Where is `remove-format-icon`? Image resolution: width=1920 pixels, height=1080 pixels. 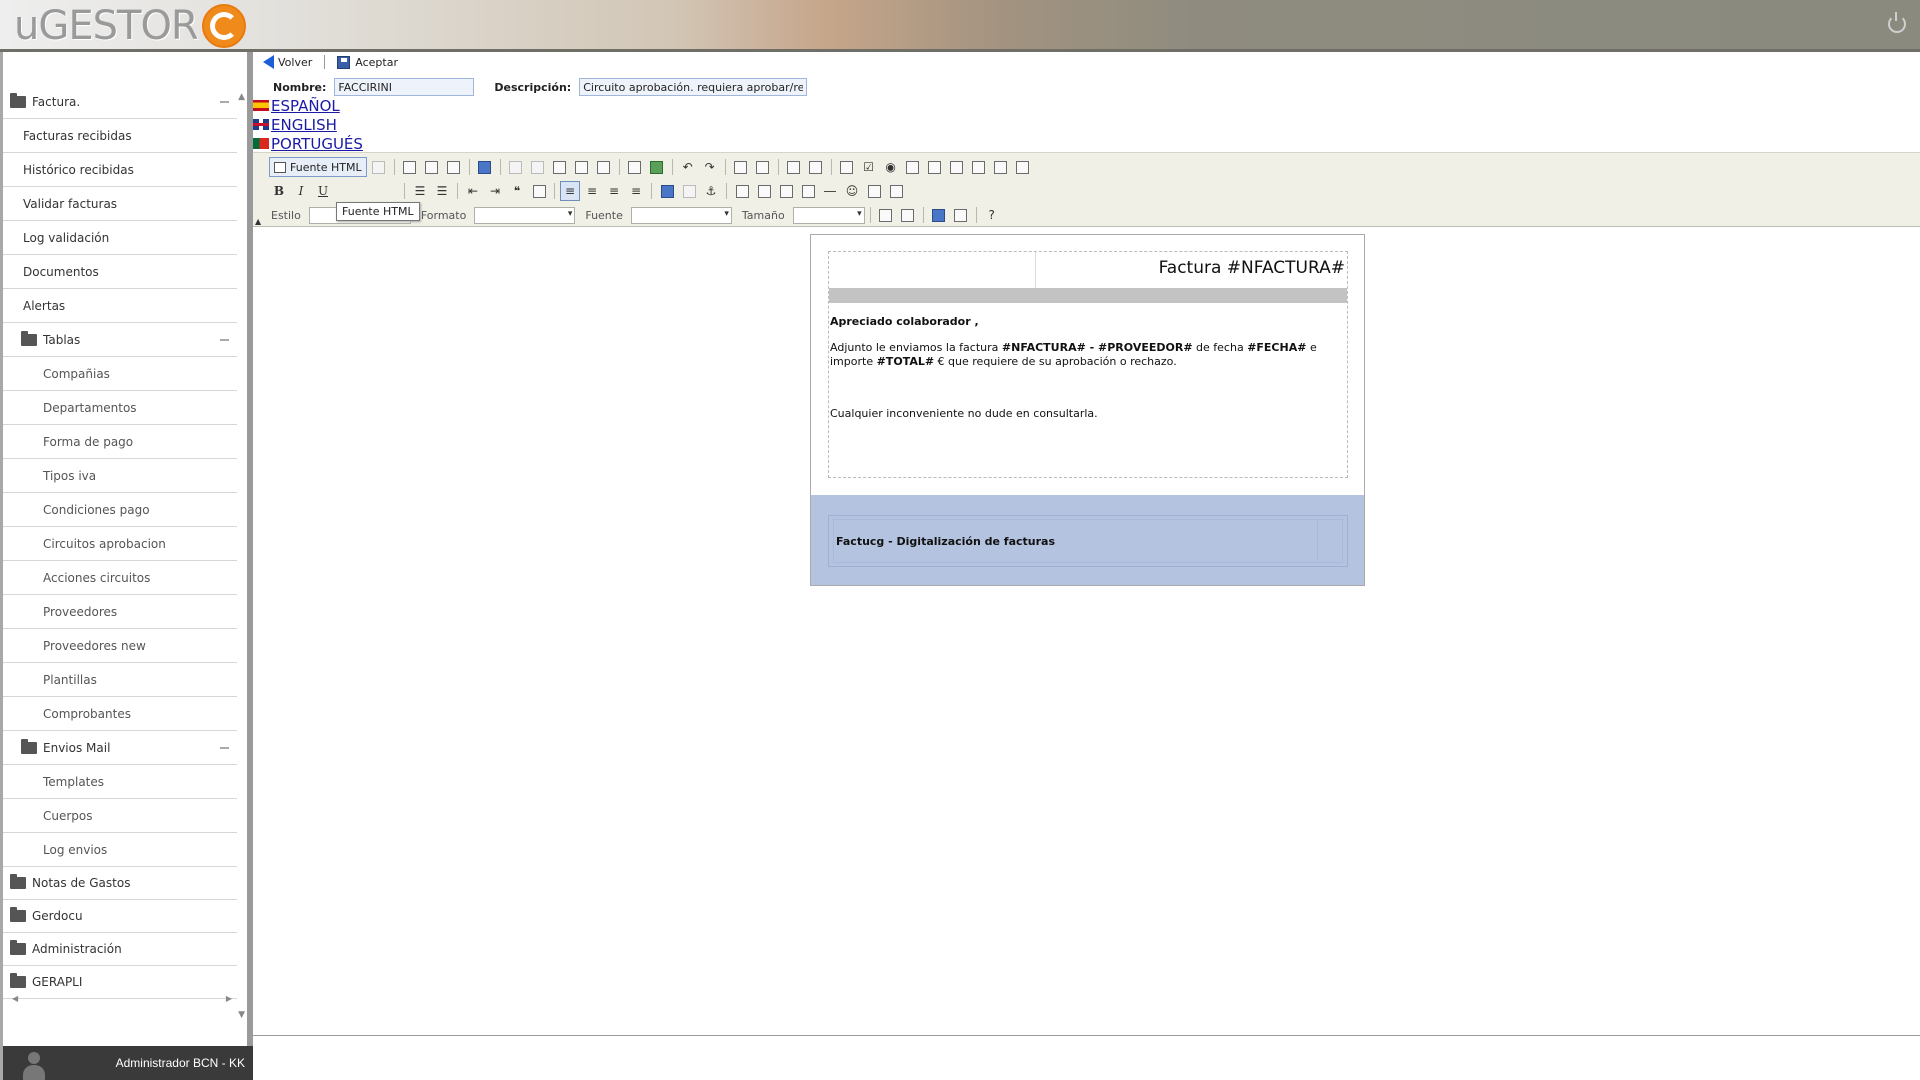 remove-format-icon is located at coordinates (816, 167).